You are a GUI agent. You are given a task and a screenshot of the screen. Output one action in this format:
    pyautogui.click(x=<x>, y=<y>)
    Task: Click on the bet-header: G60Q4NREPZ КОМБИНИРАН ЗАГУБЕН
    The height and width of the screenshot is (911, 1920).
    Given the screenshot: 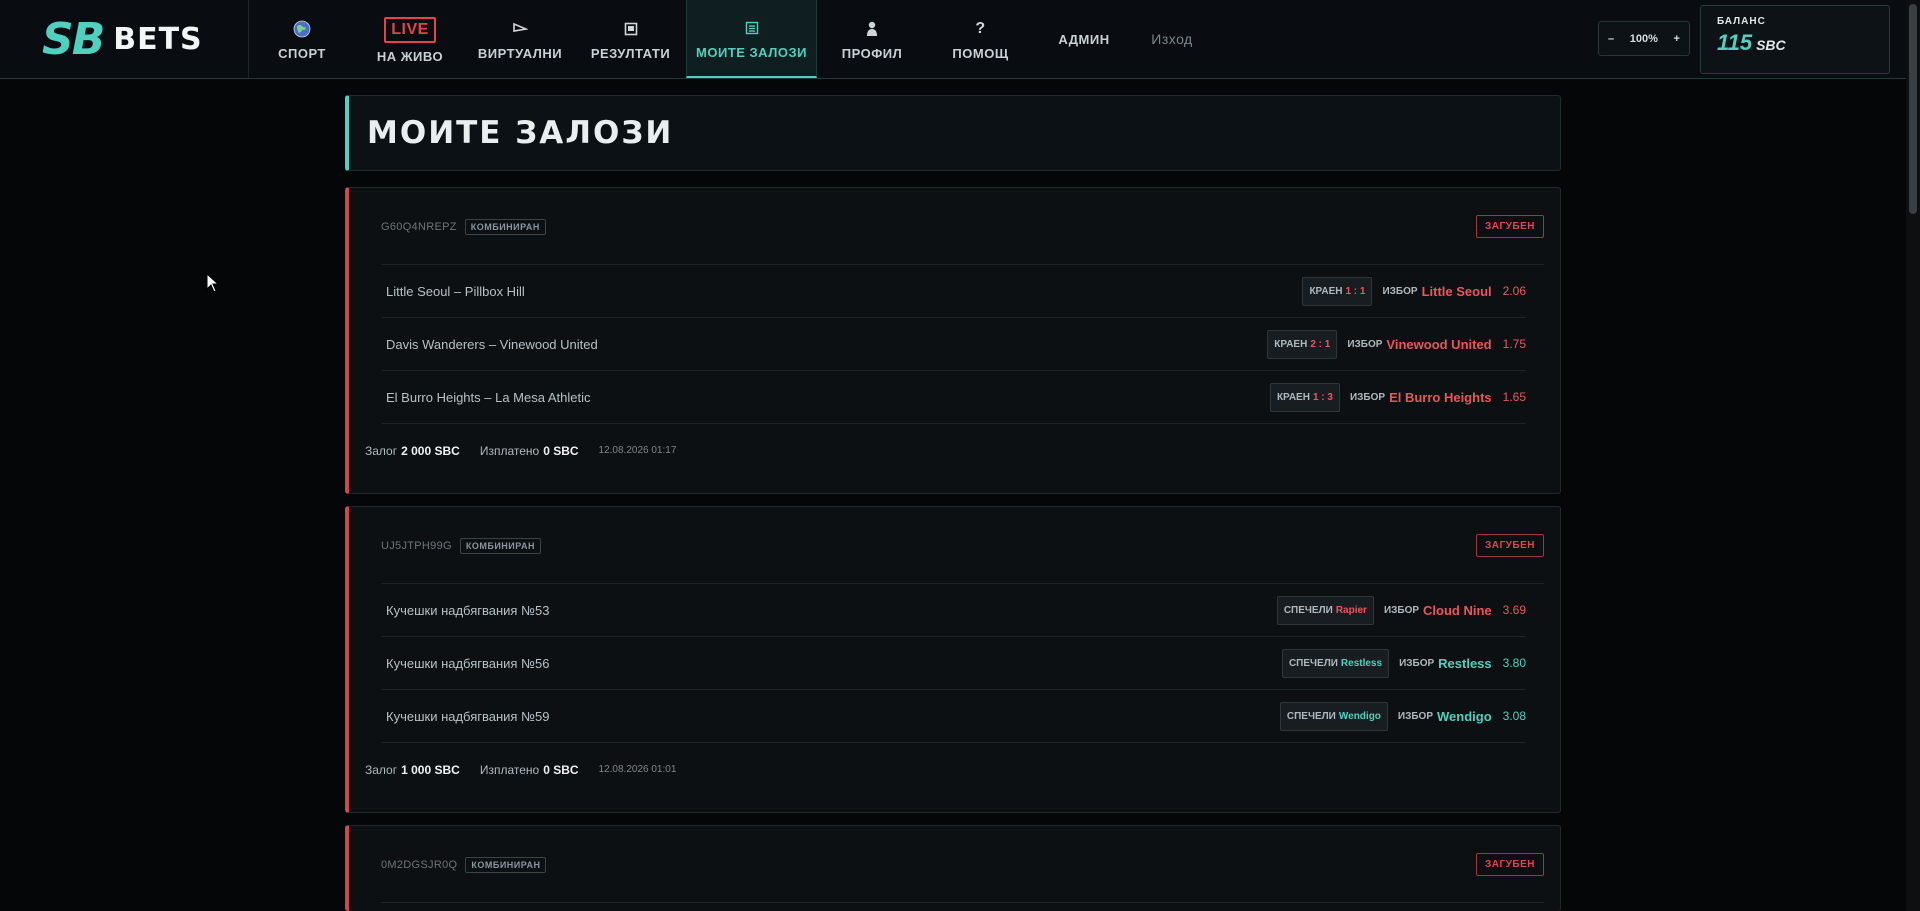 What is the action you would take?
    pyautogui.click(x=962, y=226)
    